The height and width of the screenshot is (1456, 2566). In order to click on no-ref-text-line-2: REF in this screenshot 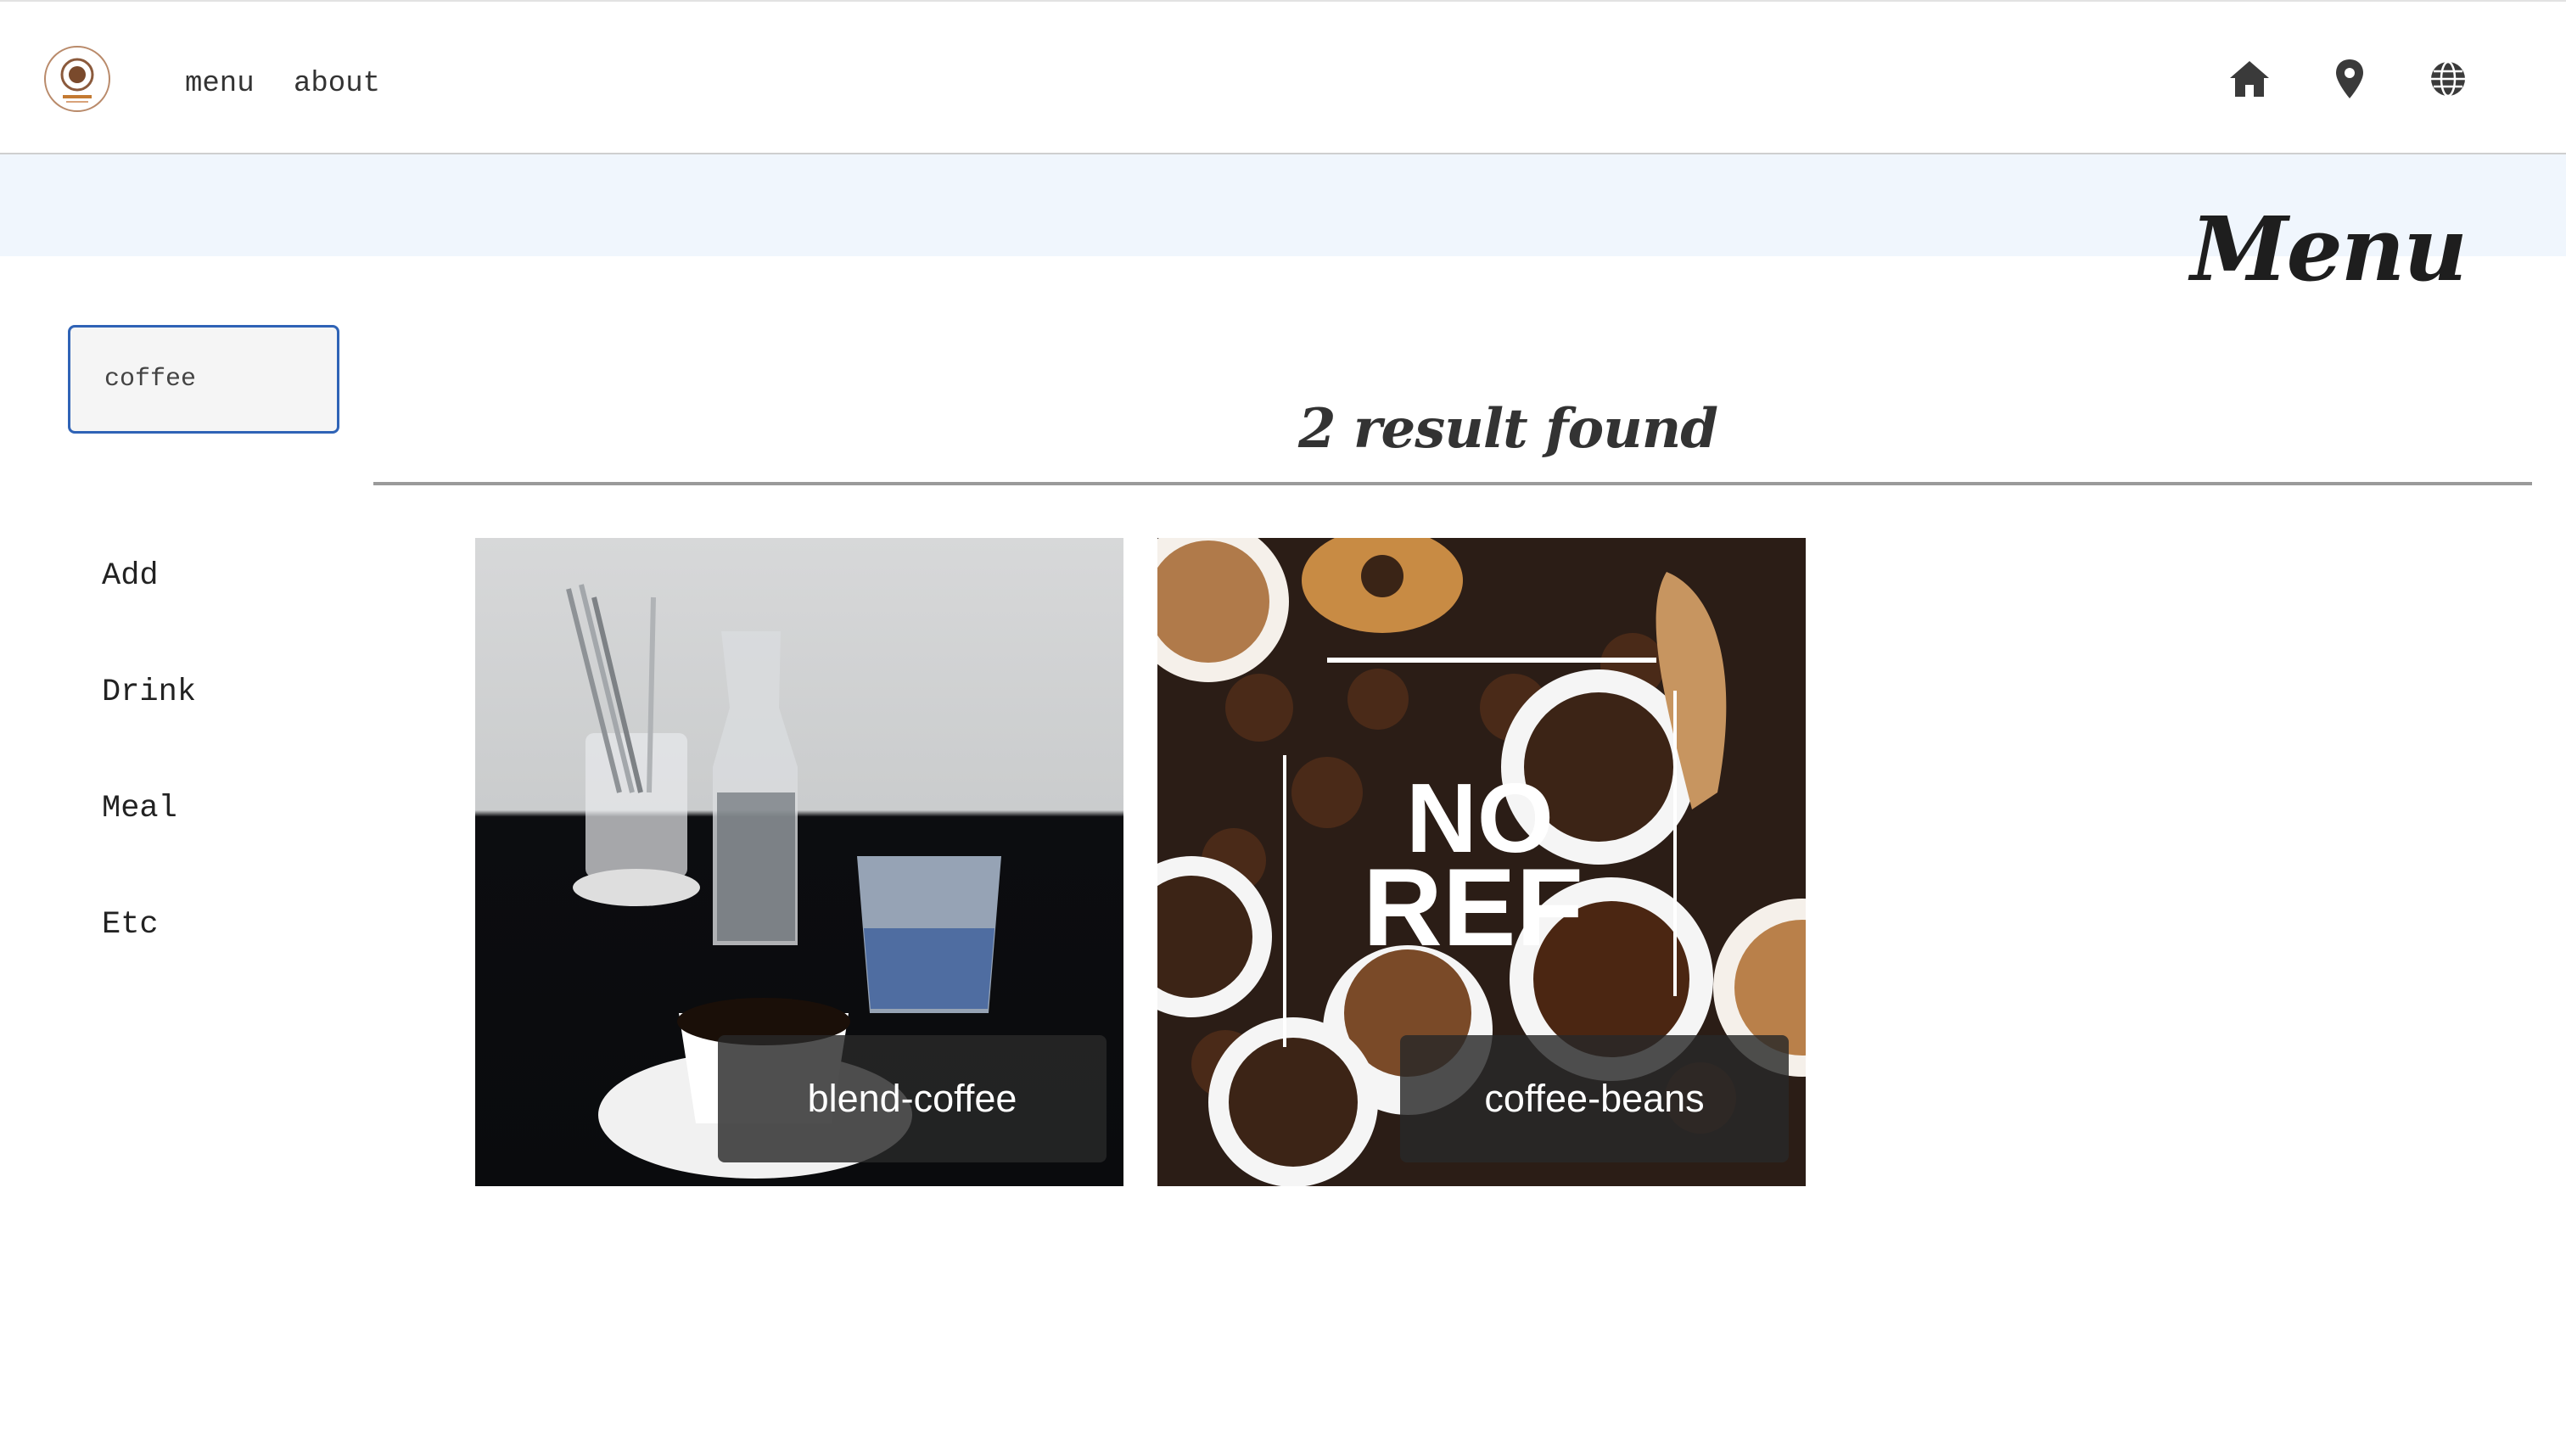, I will do `click(1473, 907)`.